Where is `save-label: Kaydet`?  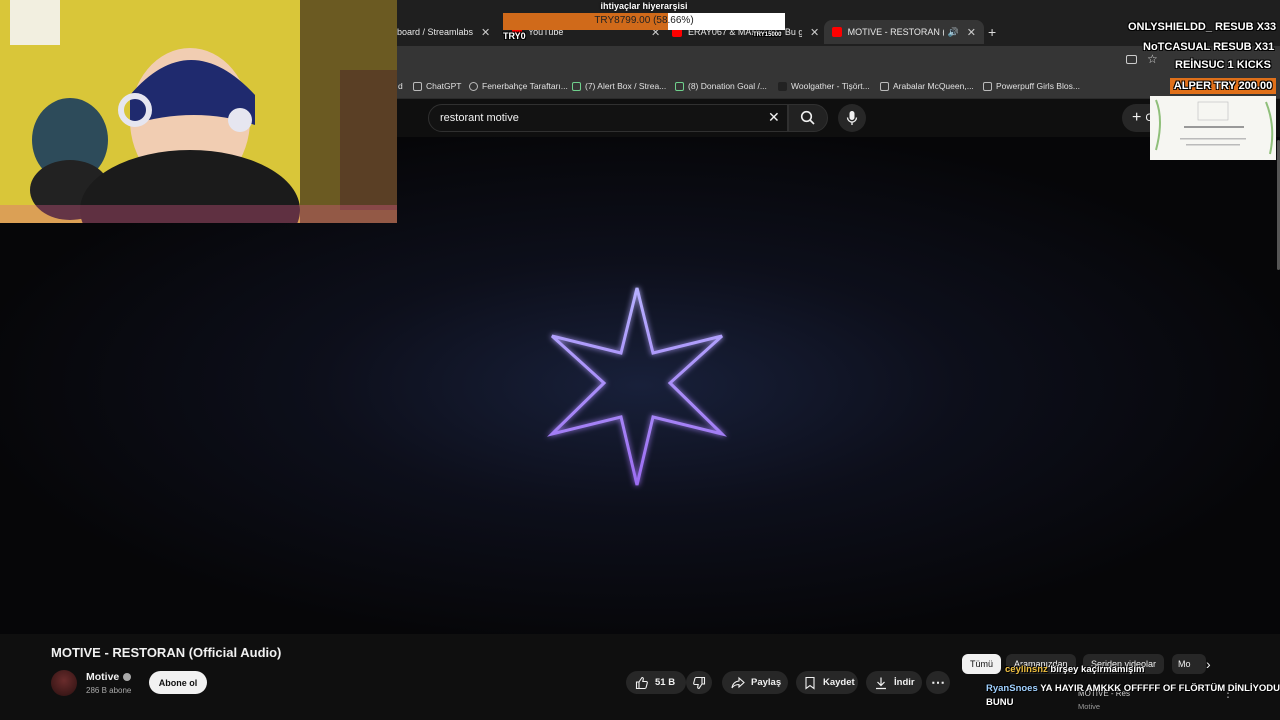
save-label: Kaydet is located at coordinates (839, 682).